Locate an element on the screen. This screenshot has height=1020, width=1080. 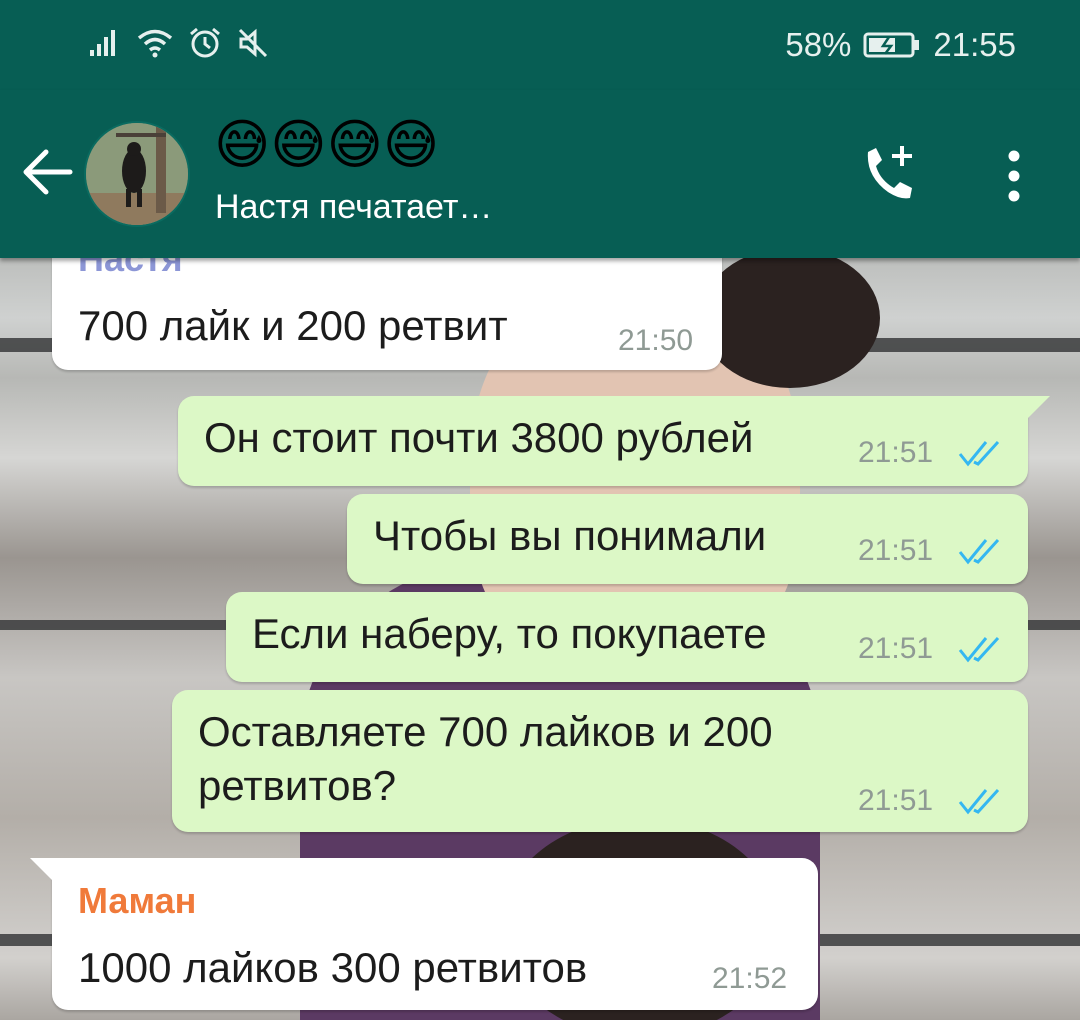
message-outgoing: Если наберу, то покупаете 21:51 is located at coordinates (627, 637).